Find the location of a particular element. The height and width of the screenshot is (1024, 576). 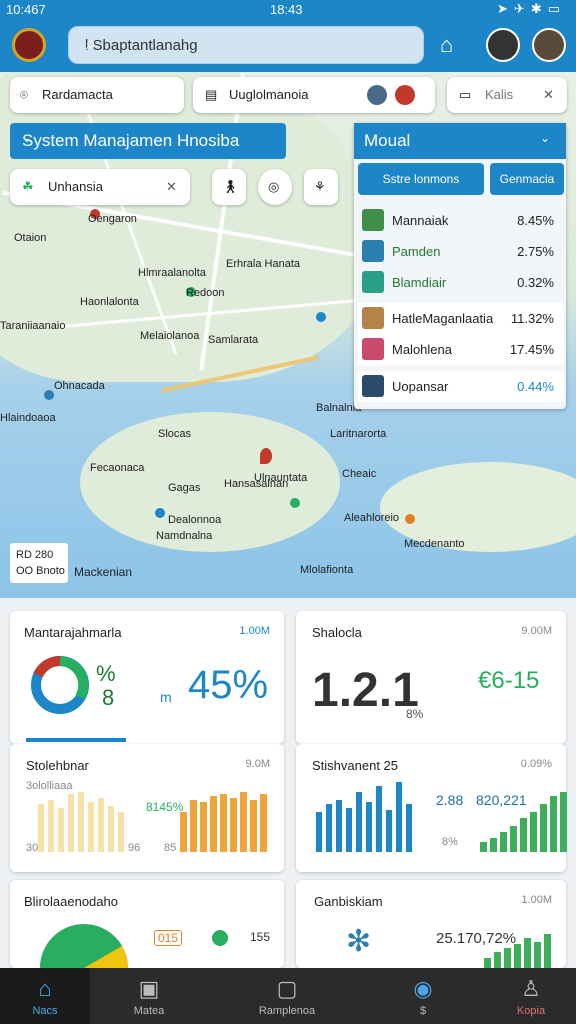

card-value: 0.09% is located at coordinates (536, 764).